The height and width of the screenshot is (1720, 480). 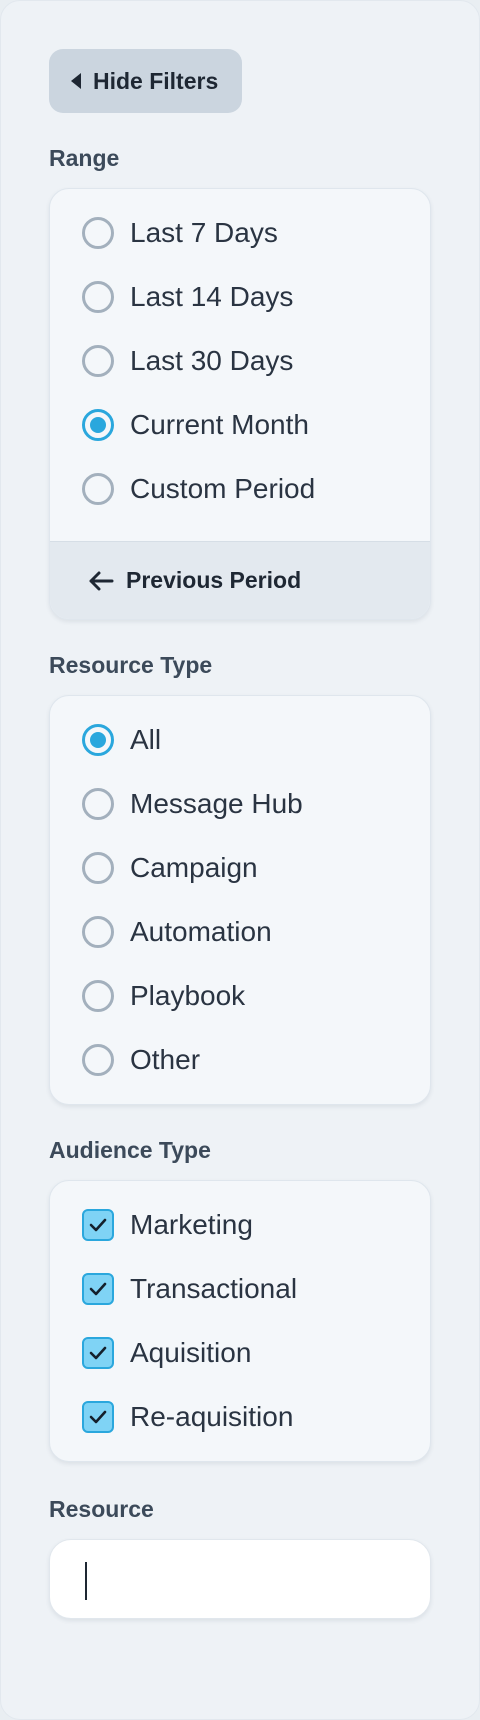 I want to click on audience-type-heading: Audience Type, so click(x=130, y=1150).